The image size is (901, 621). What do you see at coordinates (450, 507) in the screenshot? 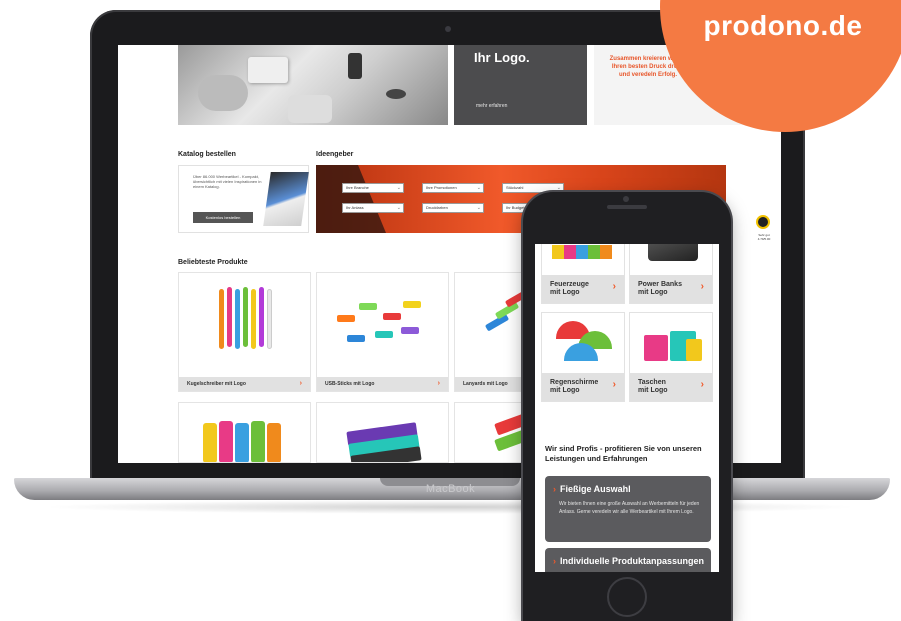
I see `laptop-shadow` at bounding box center [450, 507].